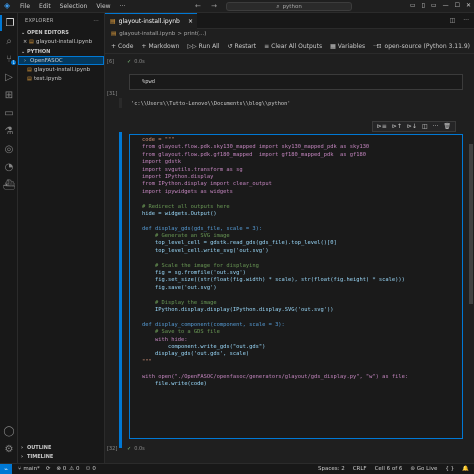  What do you see at coordinates (466, 20) in the screenshot?
I see `more-actions-icon: ···` at bounding box center [466, 20].